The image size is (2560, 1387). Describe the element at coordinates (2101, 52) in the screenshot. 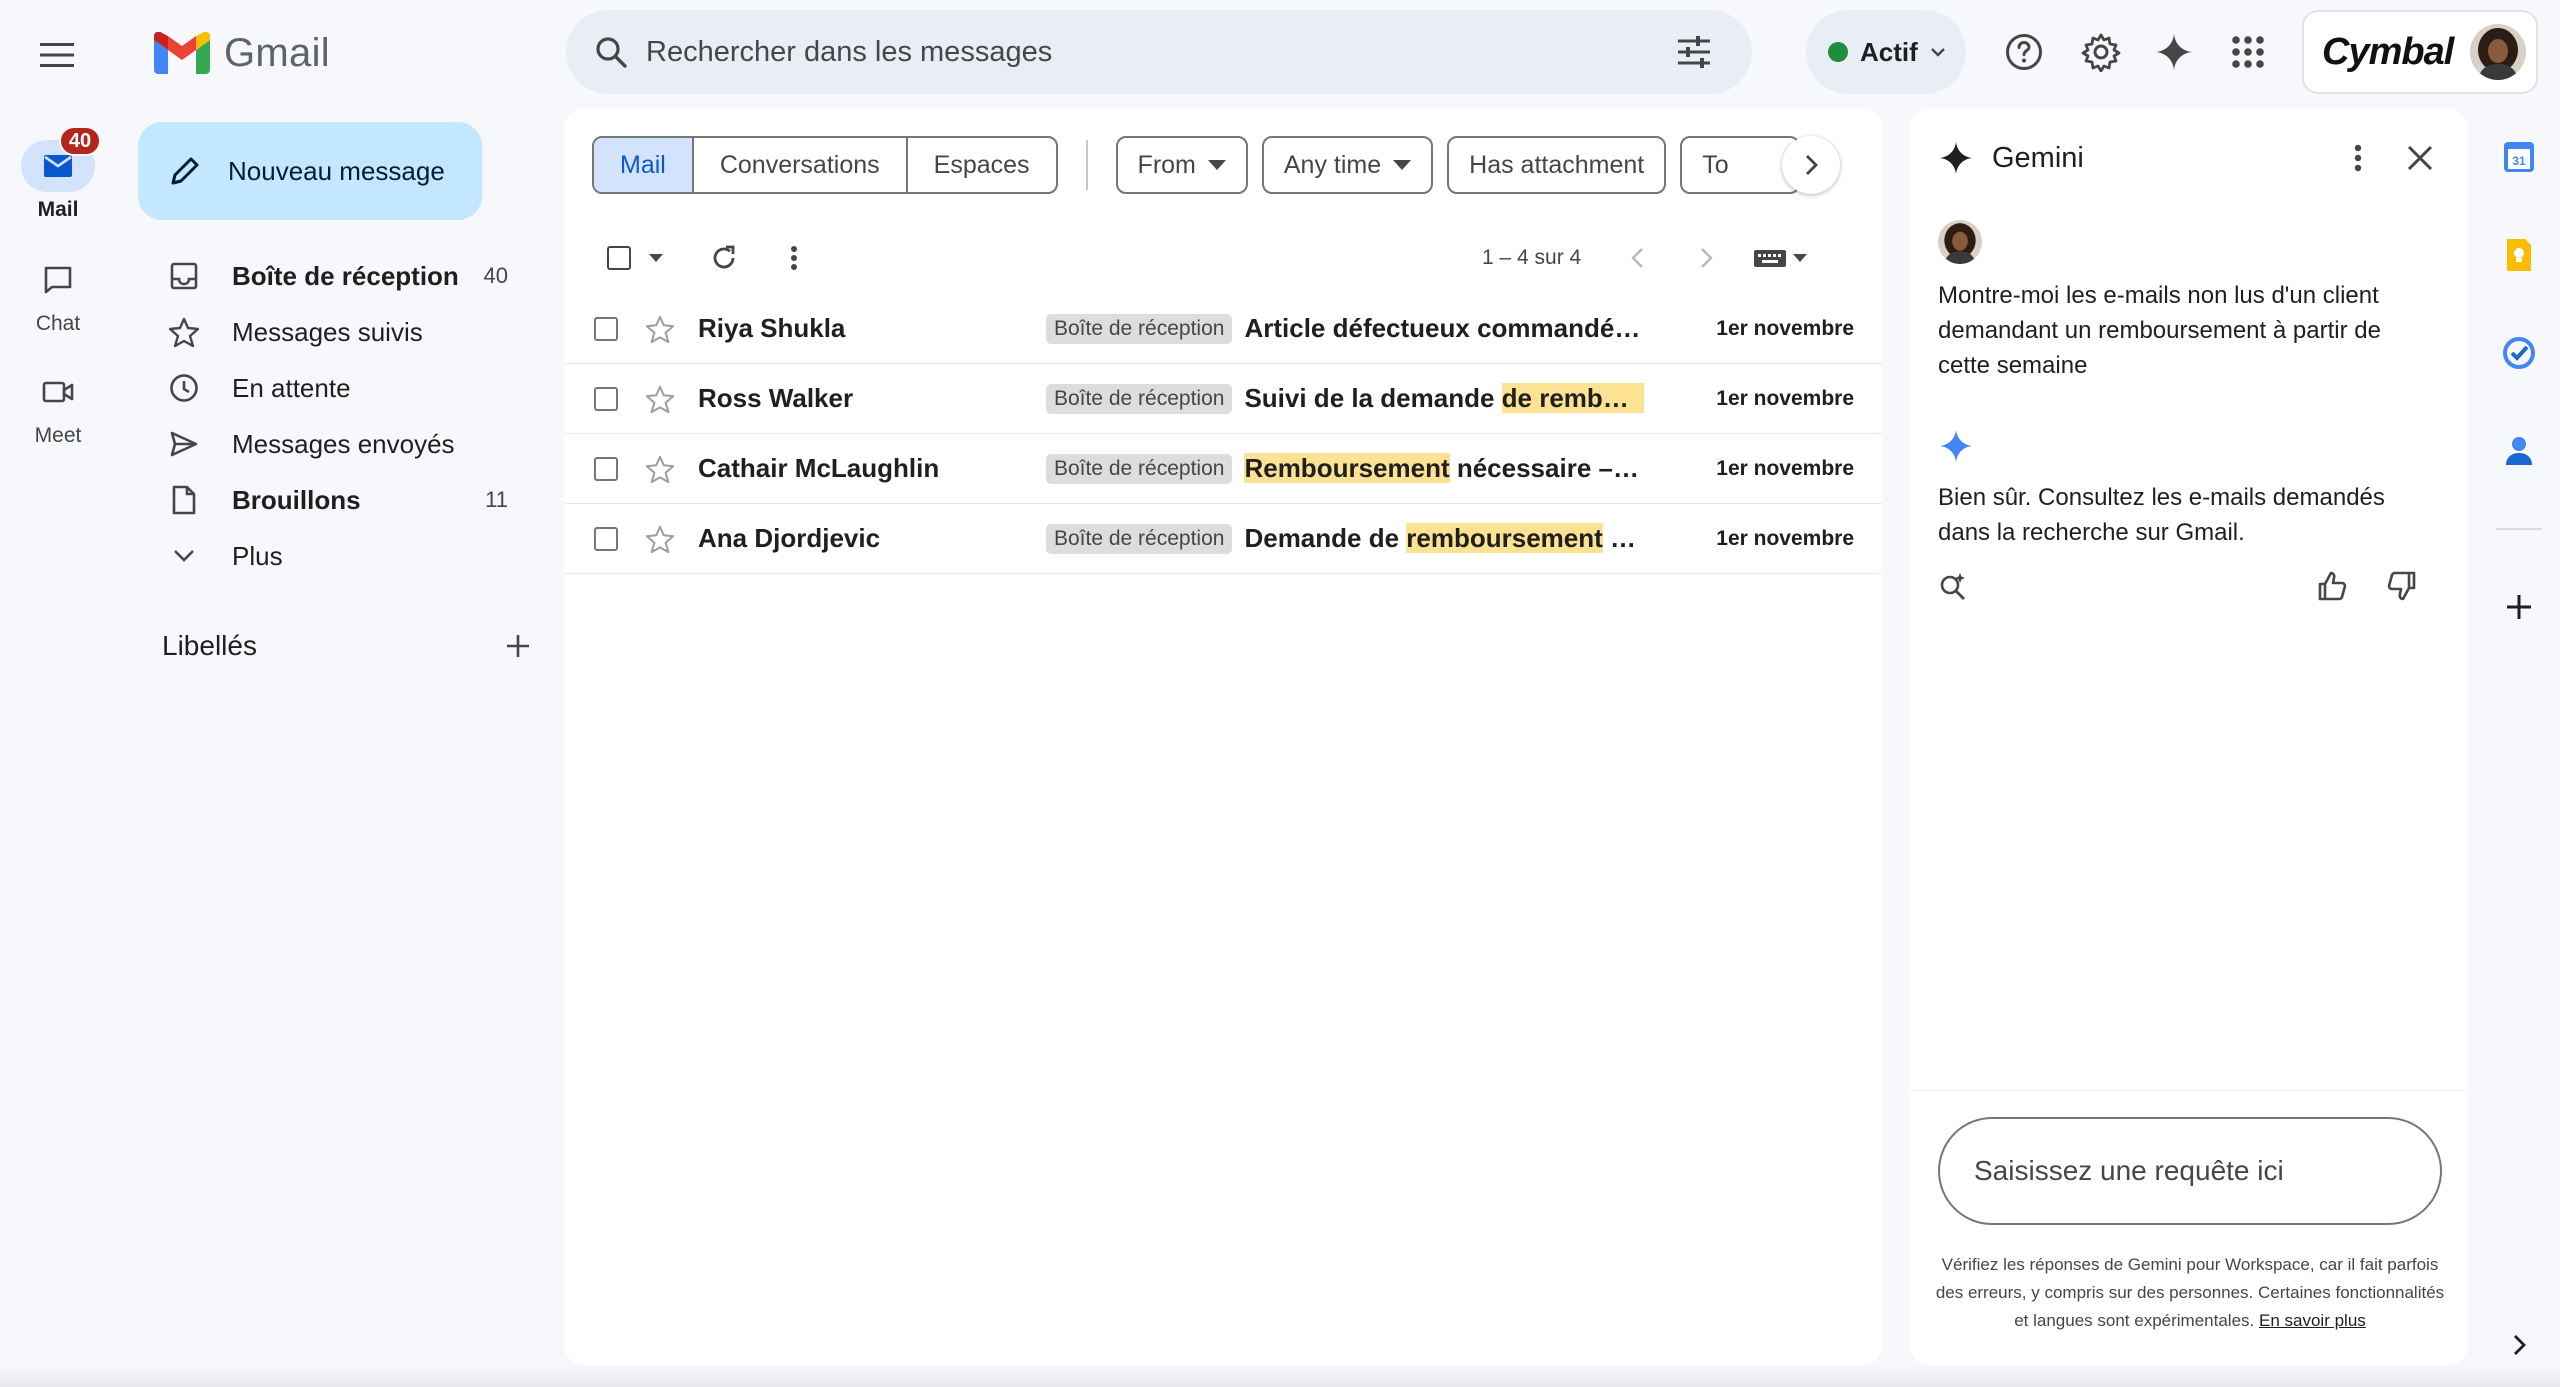

I see `settings-gear-icon` at that location.